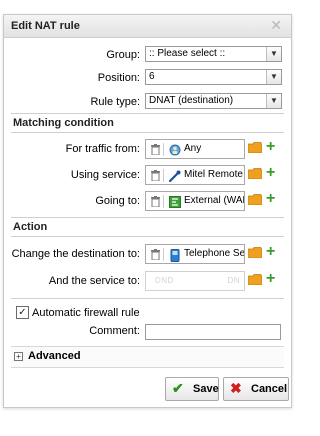  I want to click on group-select: :: Please select :: ▼, so click(213, 54).